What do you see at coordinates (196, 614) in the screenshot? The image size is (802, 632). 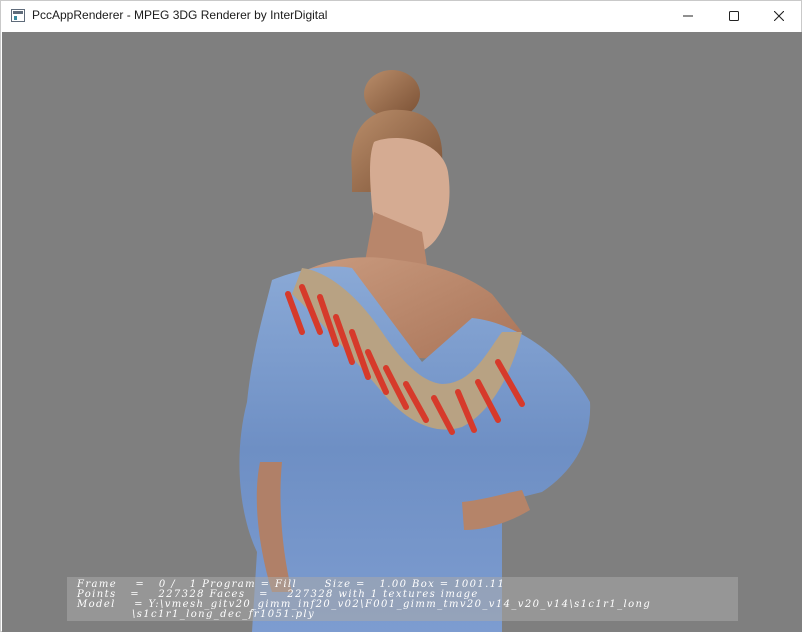 I see `overlay-model-line-continued: \s1c1r1_long_dec_fr1051.ply` at bounding box center [196, 614].